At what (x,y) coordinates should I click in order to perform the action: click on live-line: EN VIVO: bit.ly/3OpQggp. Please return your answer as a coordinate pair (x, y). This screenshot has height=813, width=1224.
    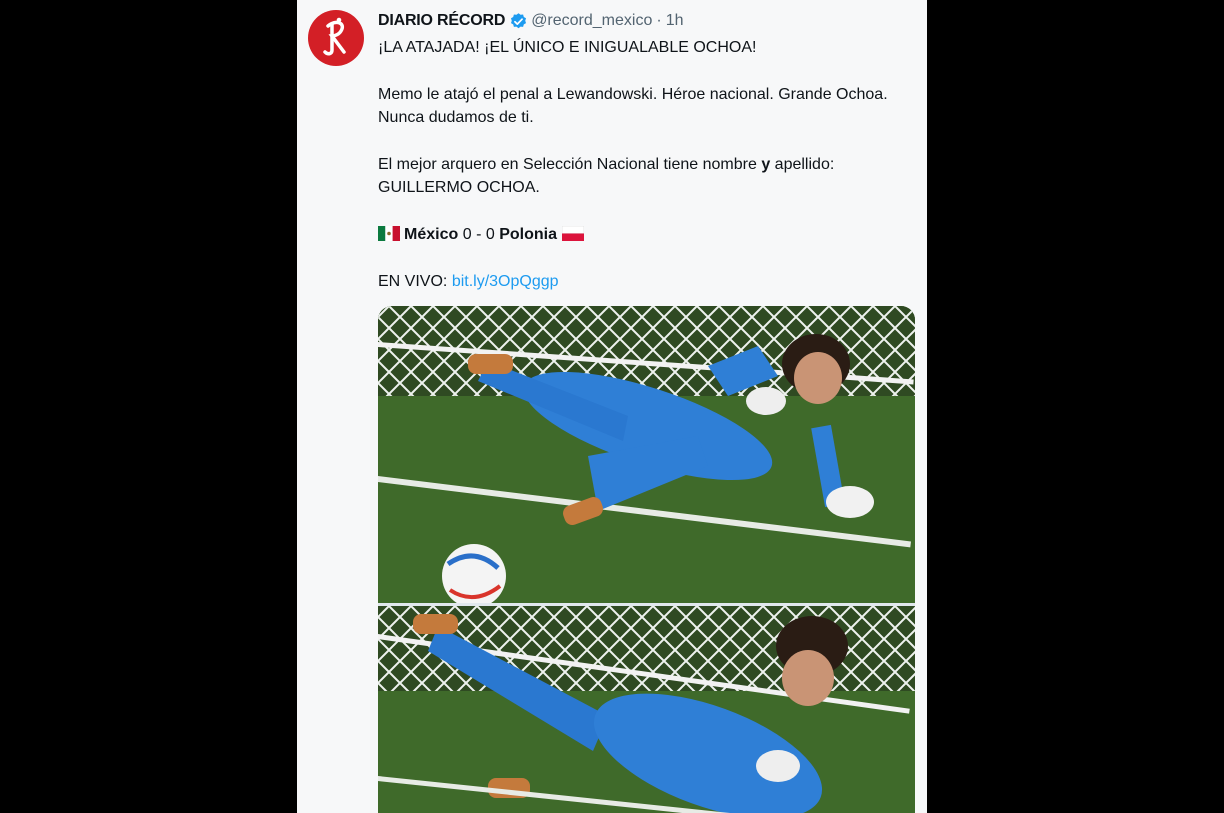
    Looking at the image, I should click on (652, 281).